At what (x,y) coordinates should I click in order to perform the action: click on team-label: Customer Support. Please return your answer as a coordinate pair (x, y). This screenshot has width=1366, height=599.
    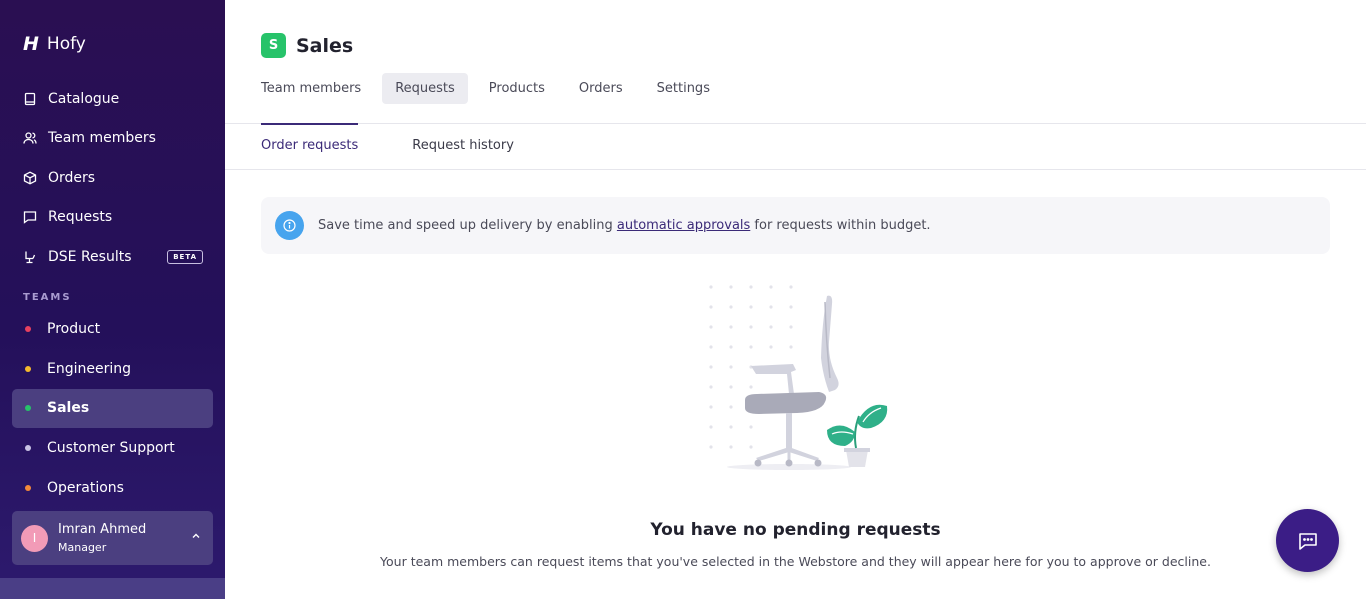
    Looking at the image, I should click on (111, 448).